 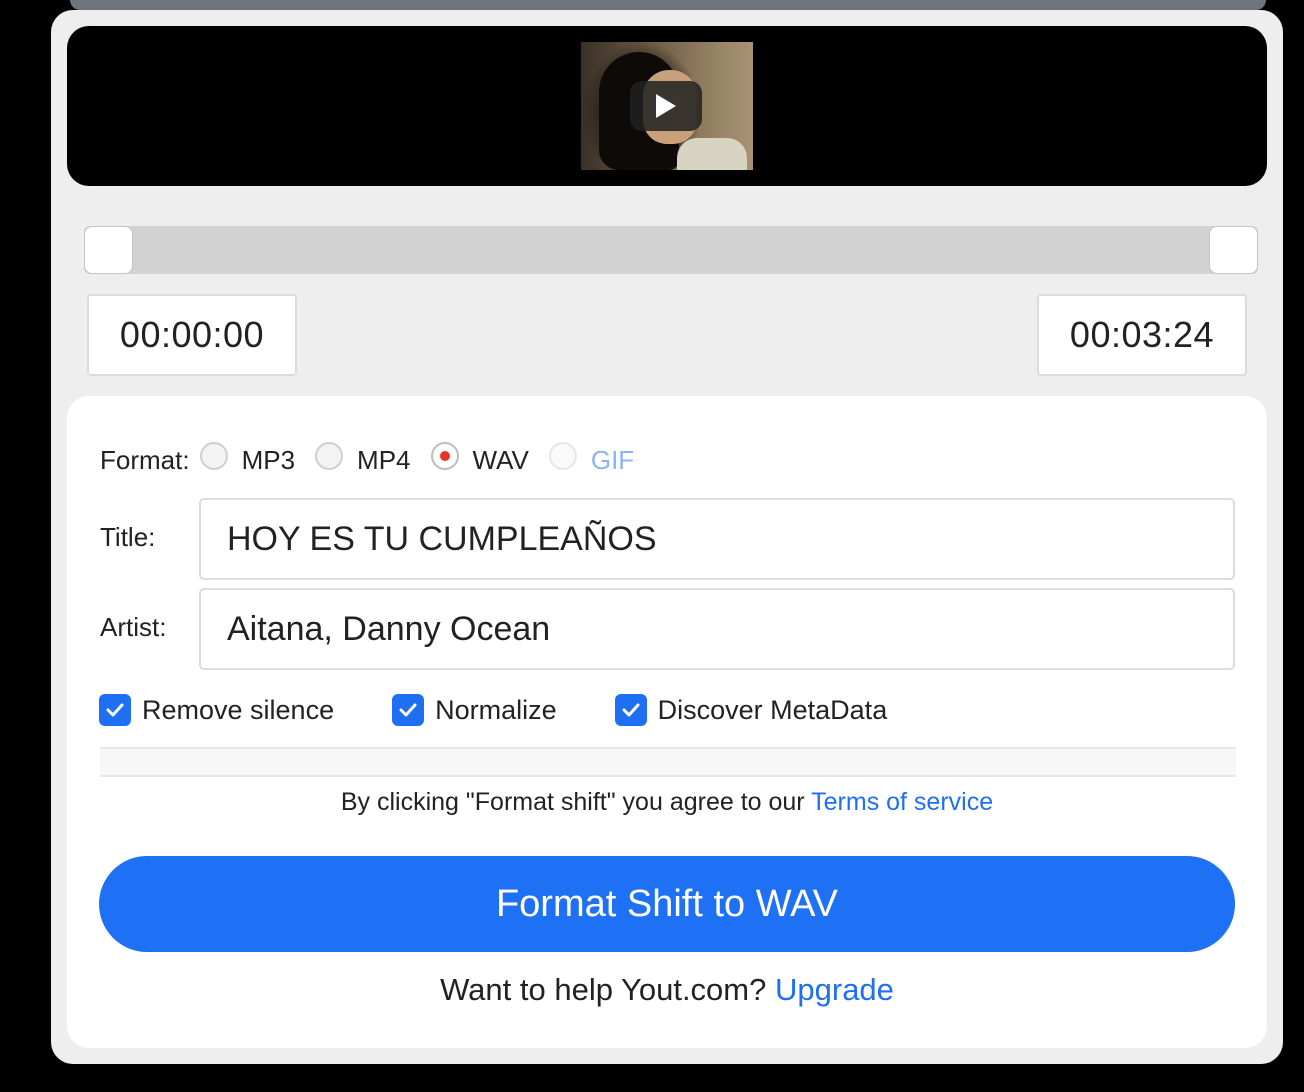 I want to click on radio-mp4, so click(x=329, y=456).